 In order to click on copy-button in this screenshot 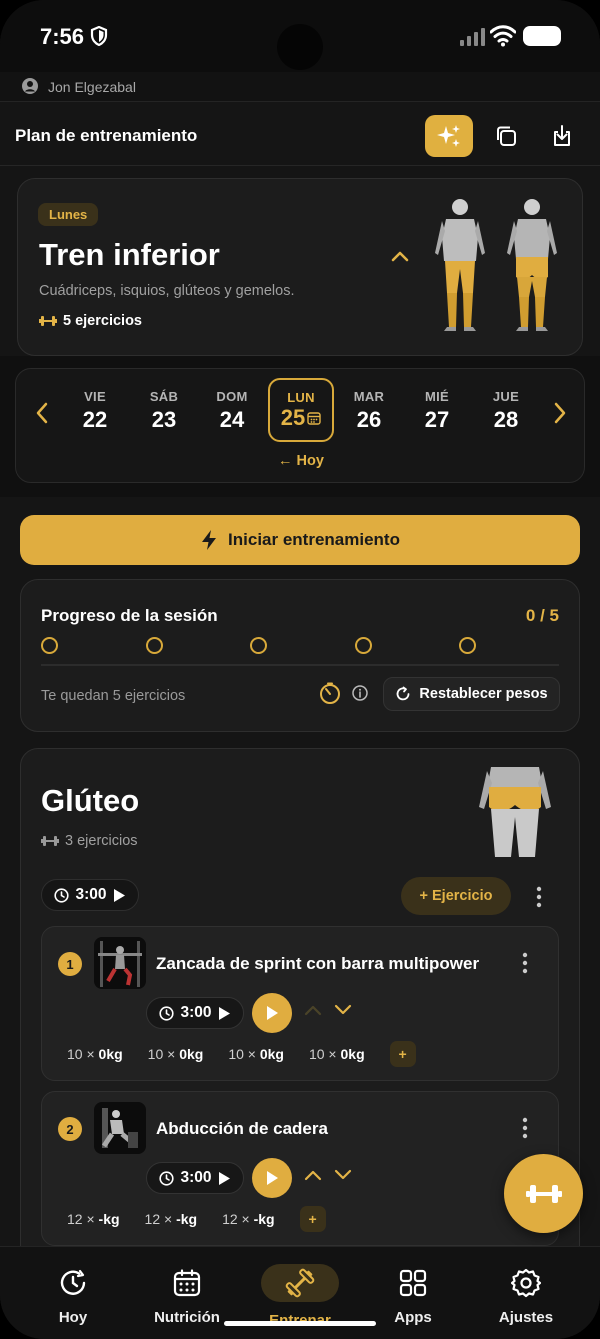, I will do `click(506, 136)`.